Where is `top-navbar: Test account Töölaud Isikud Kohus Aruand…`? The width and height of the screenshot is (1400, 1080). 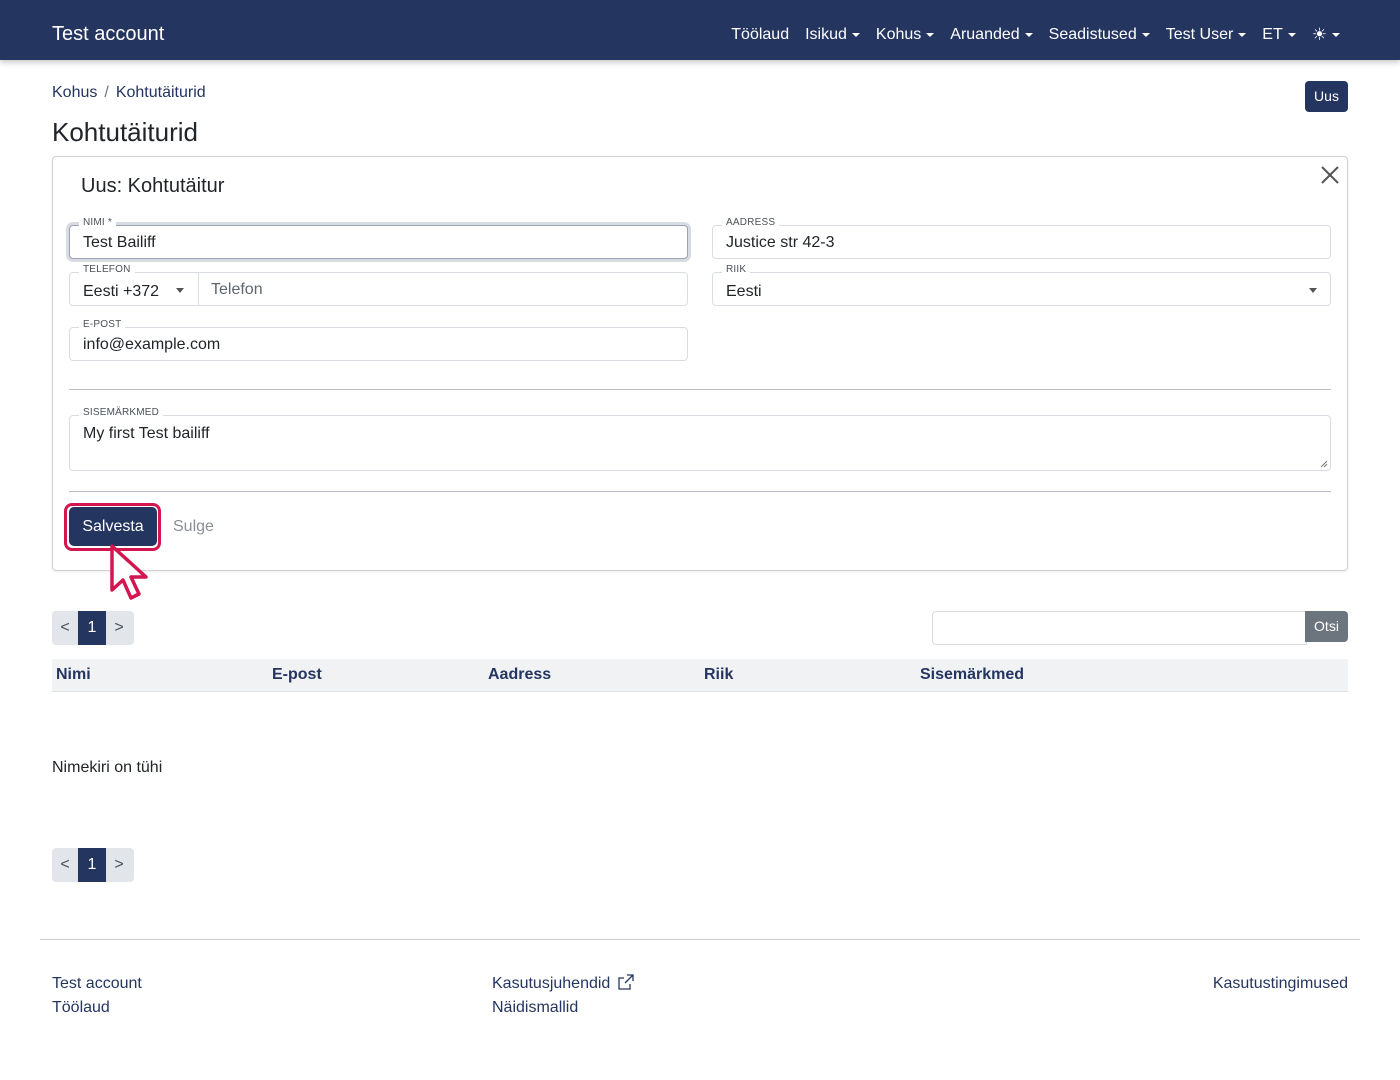
top-navbar: Test account Töölaud Isikud Kohus Aruand… is located at coordinates (700, 30).